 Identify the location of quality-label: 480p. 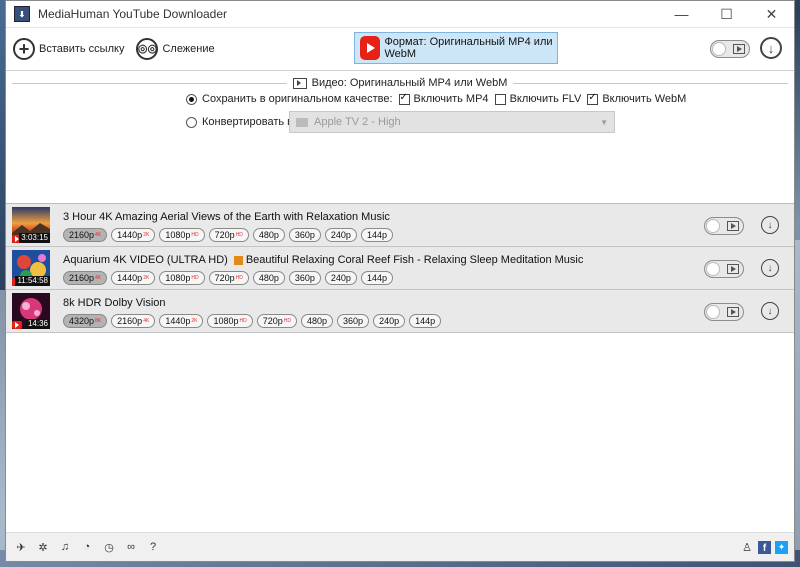
(268, 278).